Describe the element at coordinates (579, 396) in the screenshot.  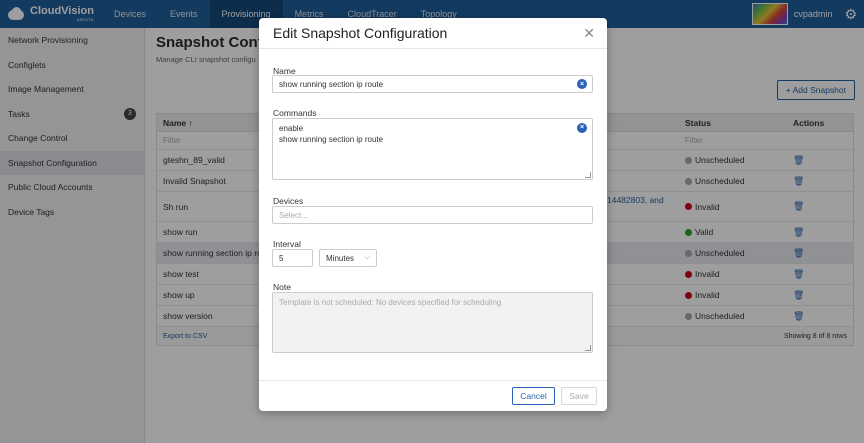
I see `save-button: Save` at that location.